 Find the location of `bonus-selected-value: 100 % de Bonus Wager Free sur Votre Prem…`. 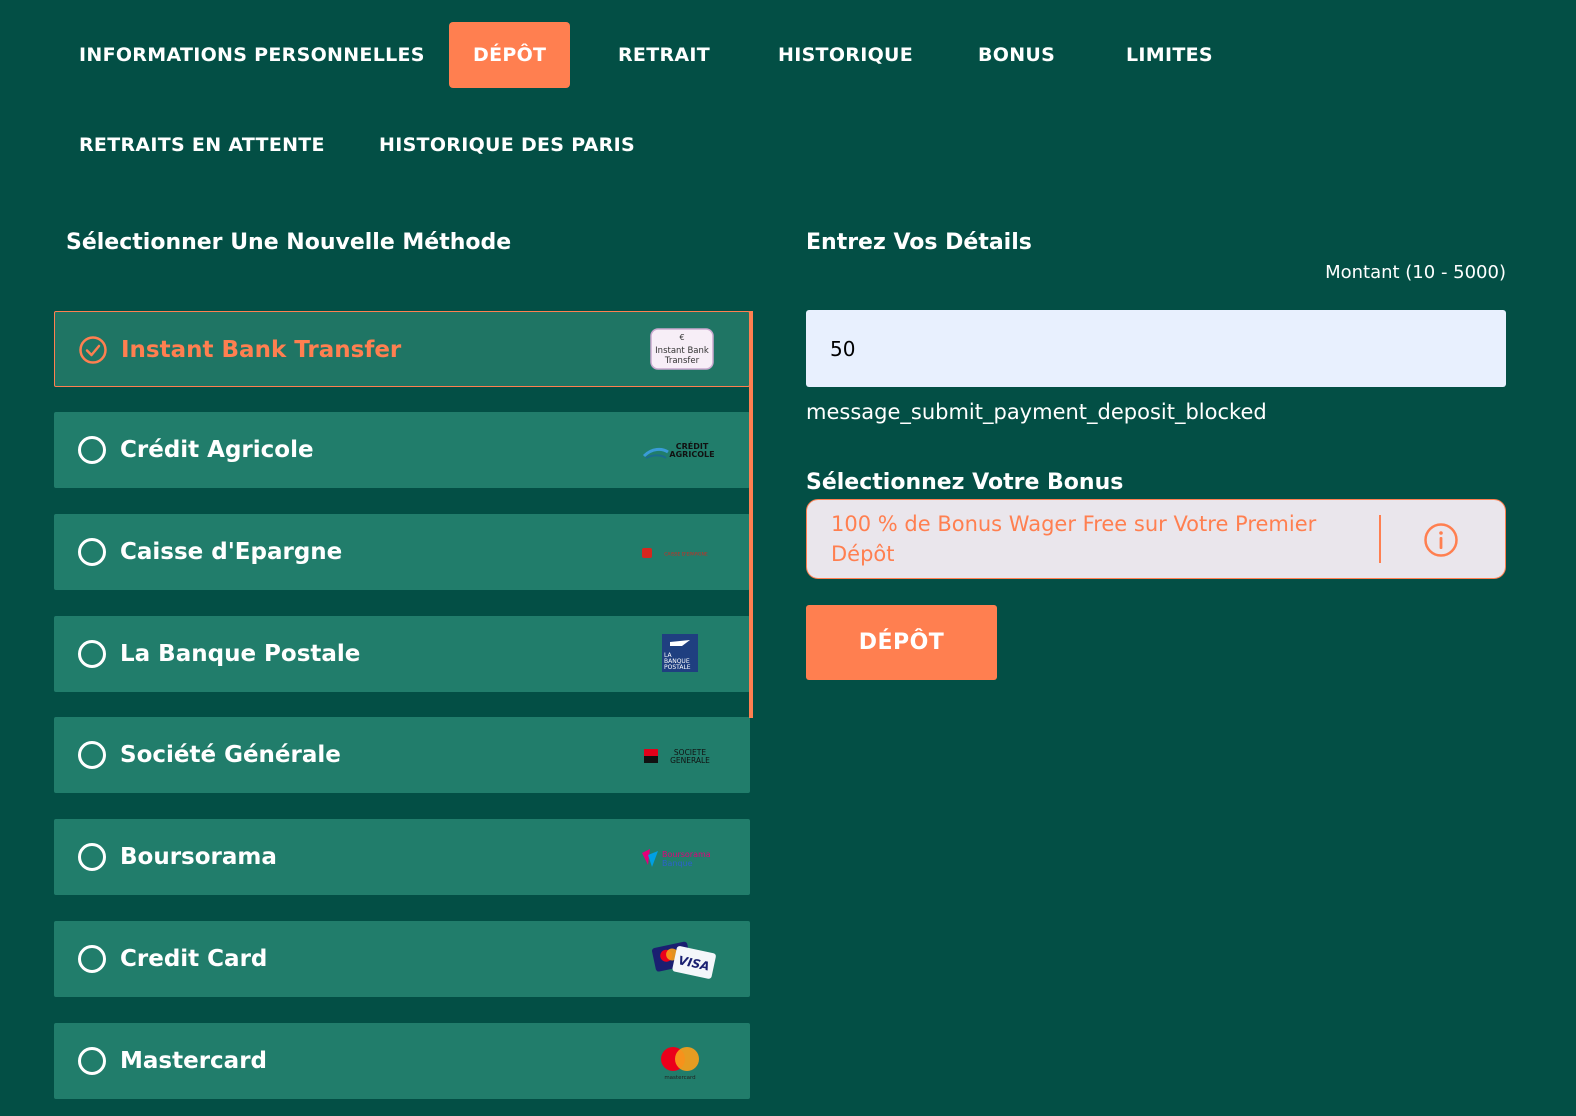

bonus-selected-value: 100 % de Bonus Wager Free sur Votre Prem… is located at coordinates (1074, 539).